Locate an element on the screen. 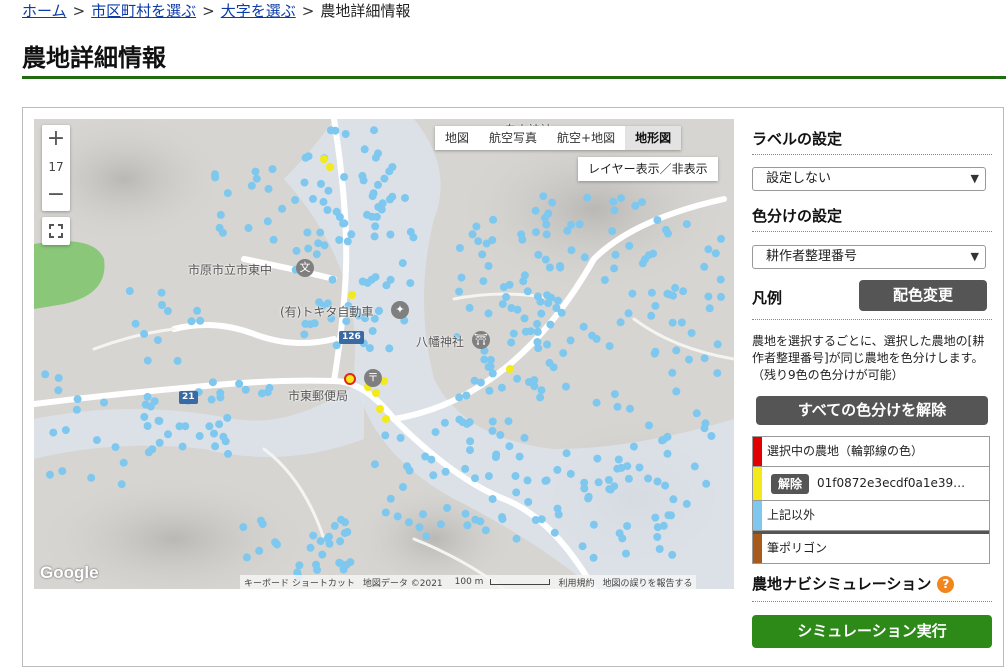  terms-link: 利用規約 is located at coordinates (576, 582).